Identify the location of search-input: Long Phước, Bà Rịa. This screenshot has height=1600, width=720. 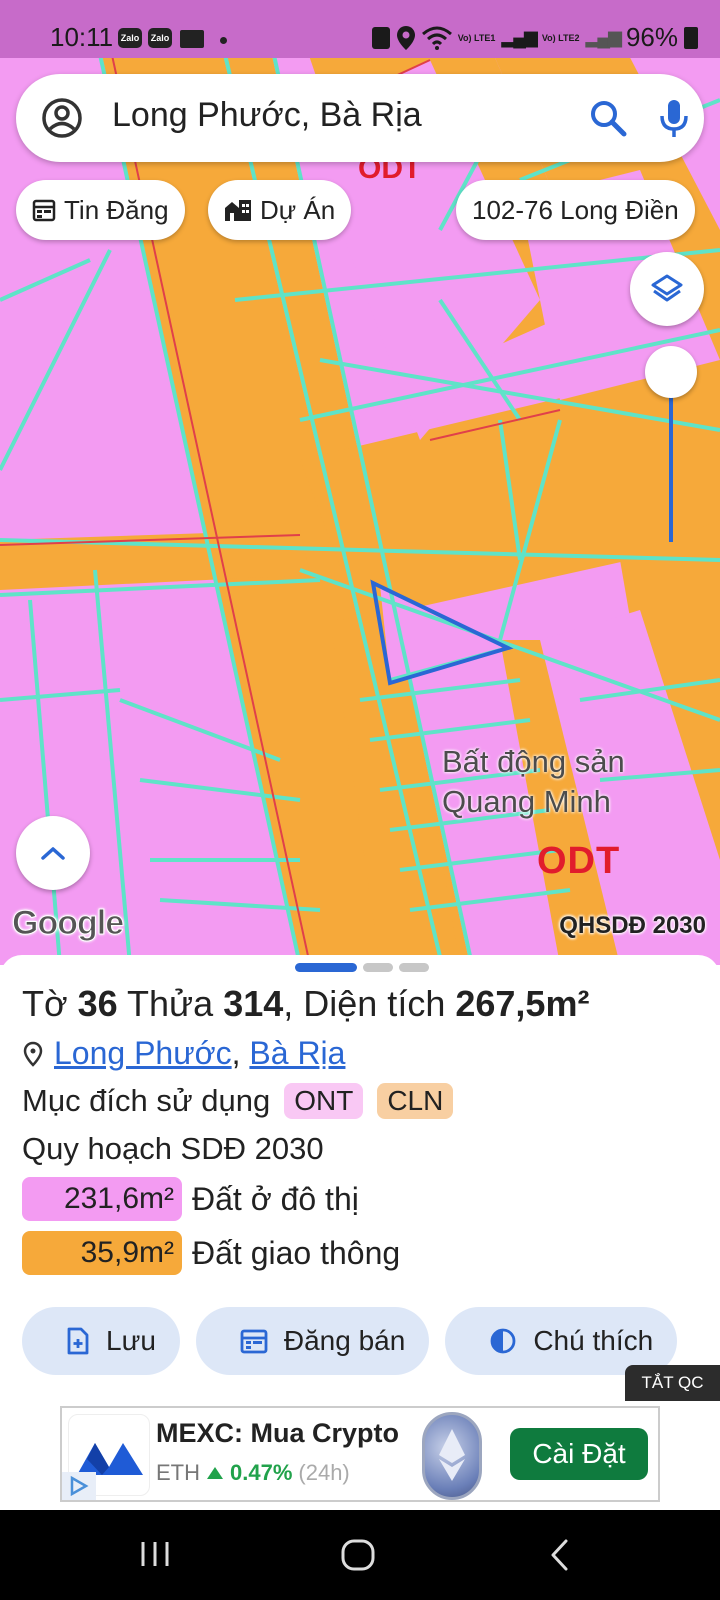
(267, 115).